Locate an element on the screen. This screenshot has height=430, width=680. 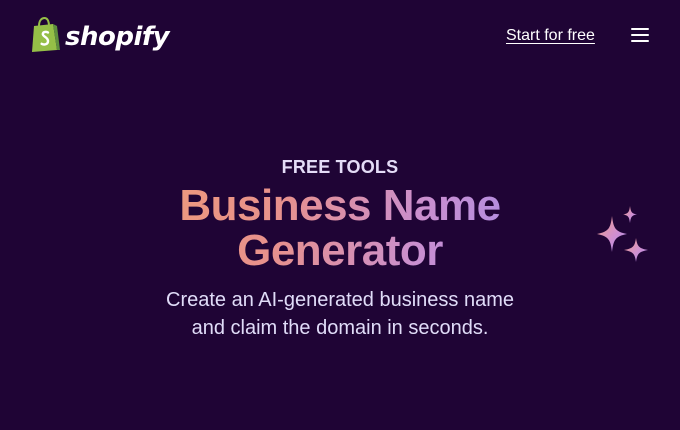
page-title: Business Name Generator is located at coordinates (340, 228).